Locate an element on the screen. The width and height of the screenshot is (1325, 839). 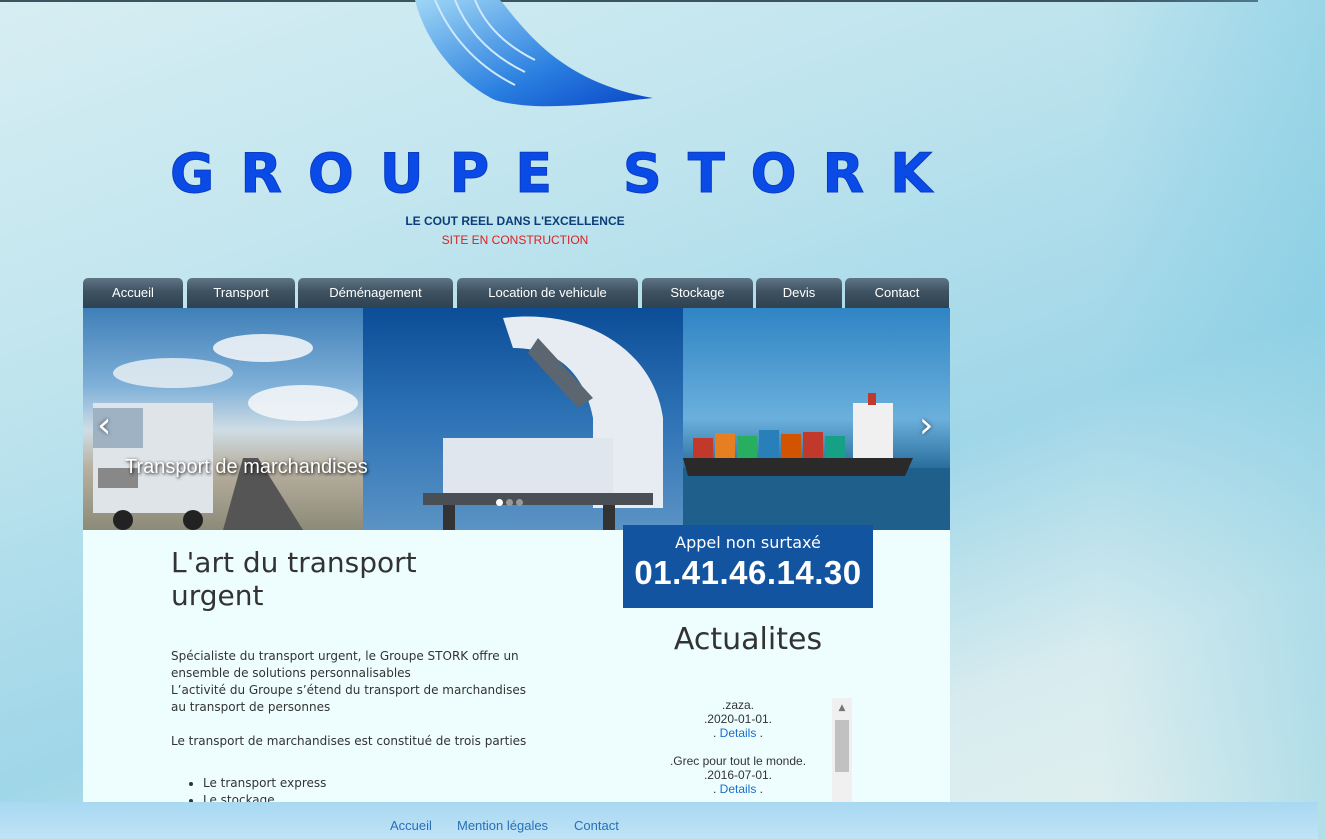
slide-image-container-ship is located at coordinates (816, 419).